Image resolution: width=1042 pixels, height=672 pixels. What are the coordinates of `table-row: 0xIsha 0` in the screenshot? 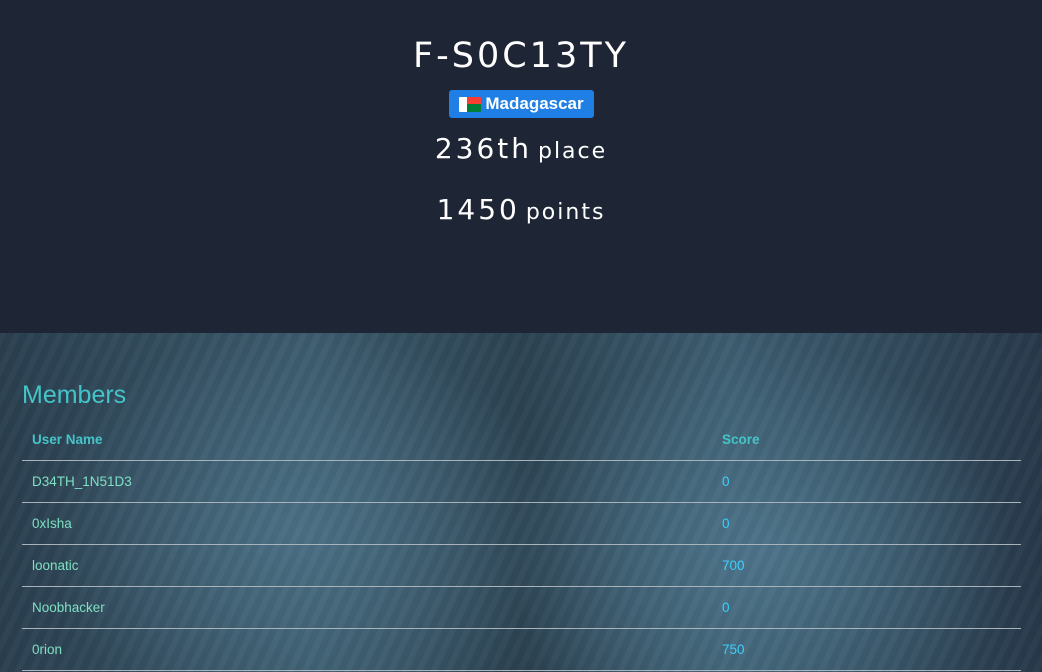 It's located at (521, 523).